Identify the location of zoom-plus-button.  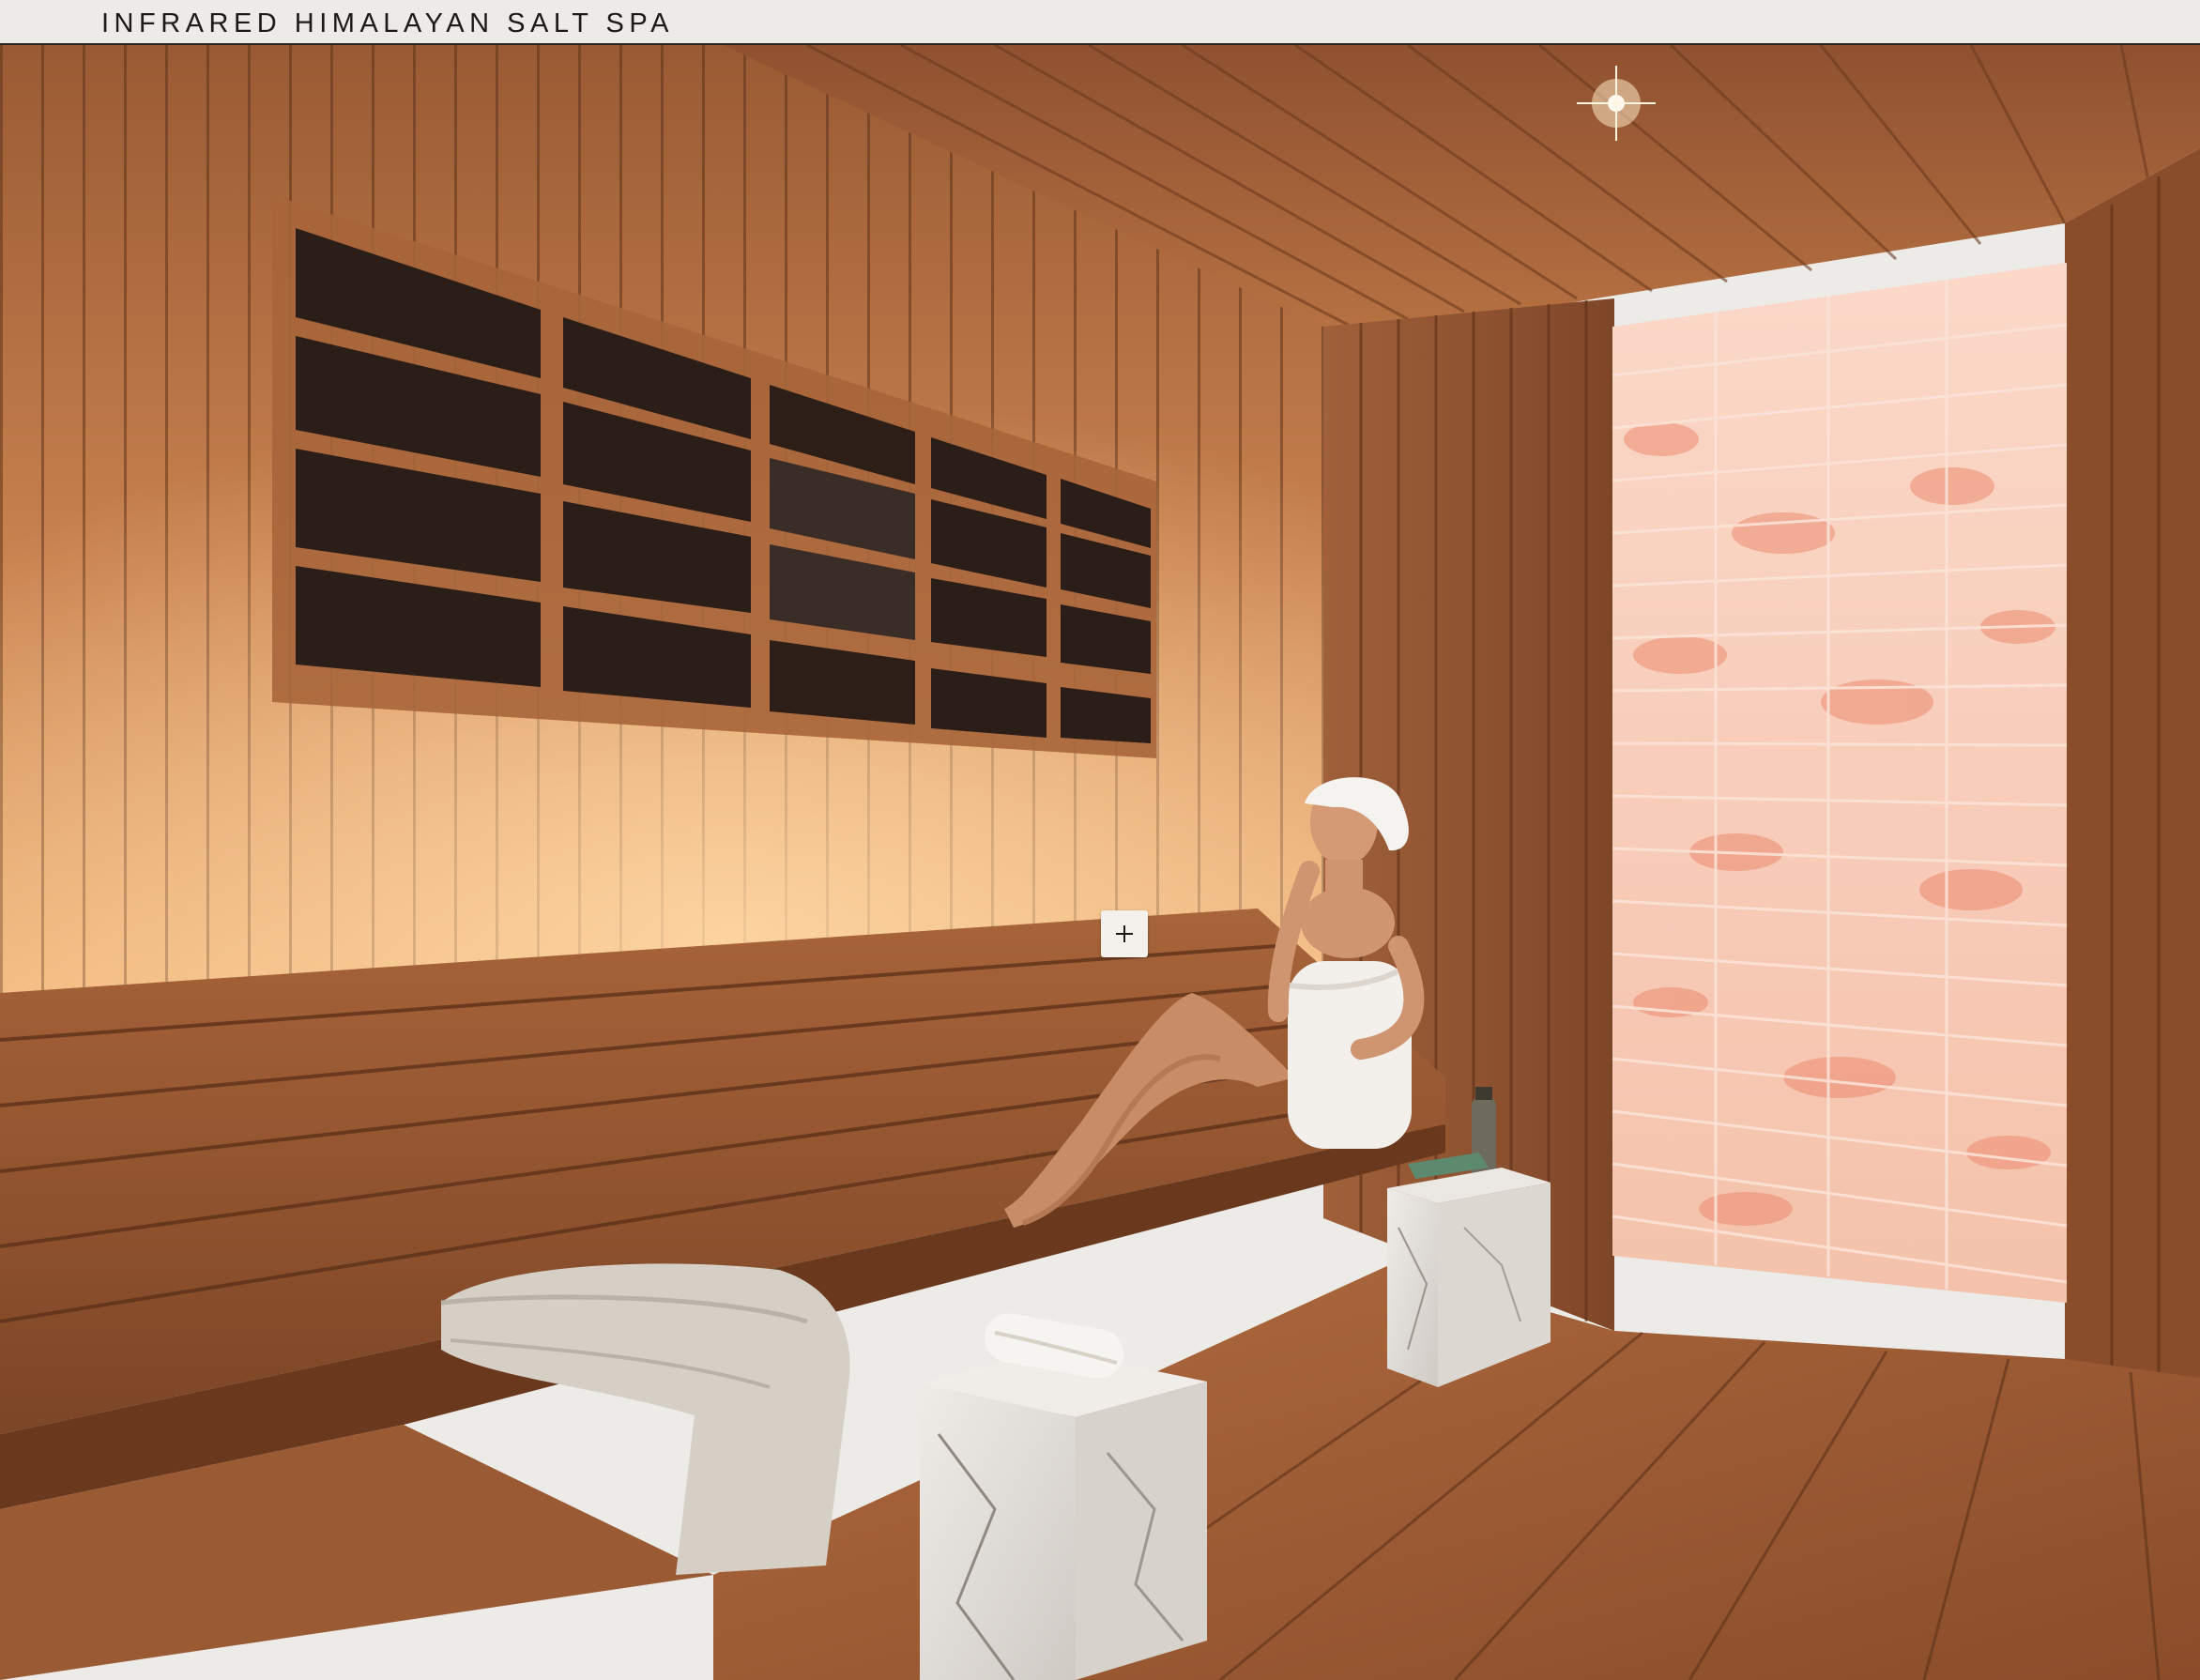
(1124, 933).